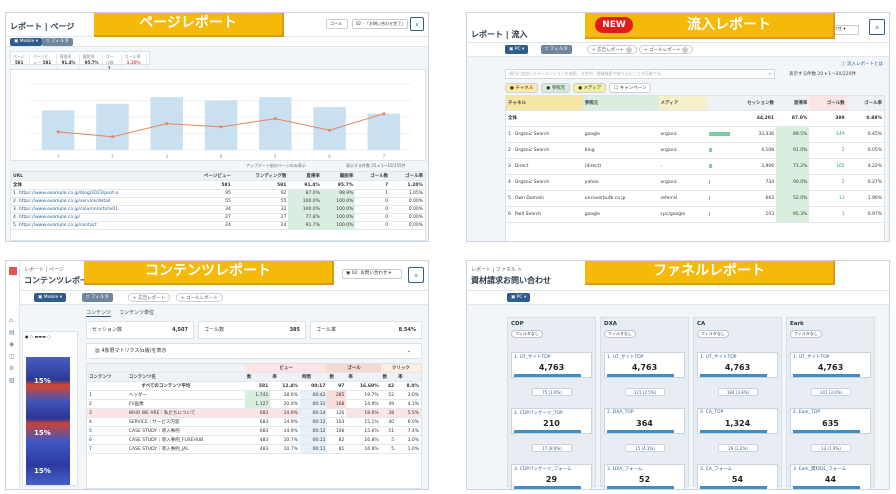 This screenshot has width=896, height=494. What do you see at coordinates (551, 476) in the screenshot?
I see `funnel-step: 3. CDPパッケージ_フォーム 29` at bounding box center [551, 476].